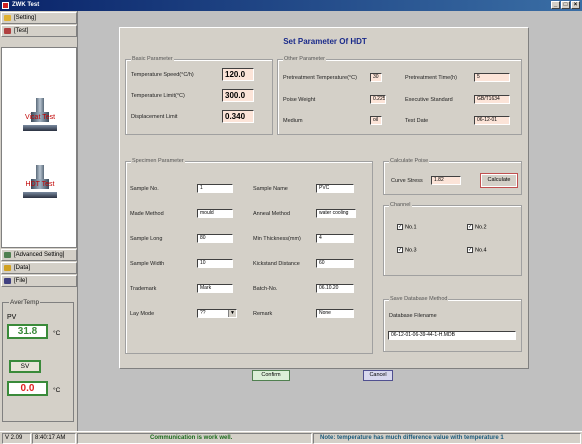 Image resolution: width=582 pixels, height=444 pixels. I want to click on kickstand-distance-label: Kickstand Distance, so click(276, 264).